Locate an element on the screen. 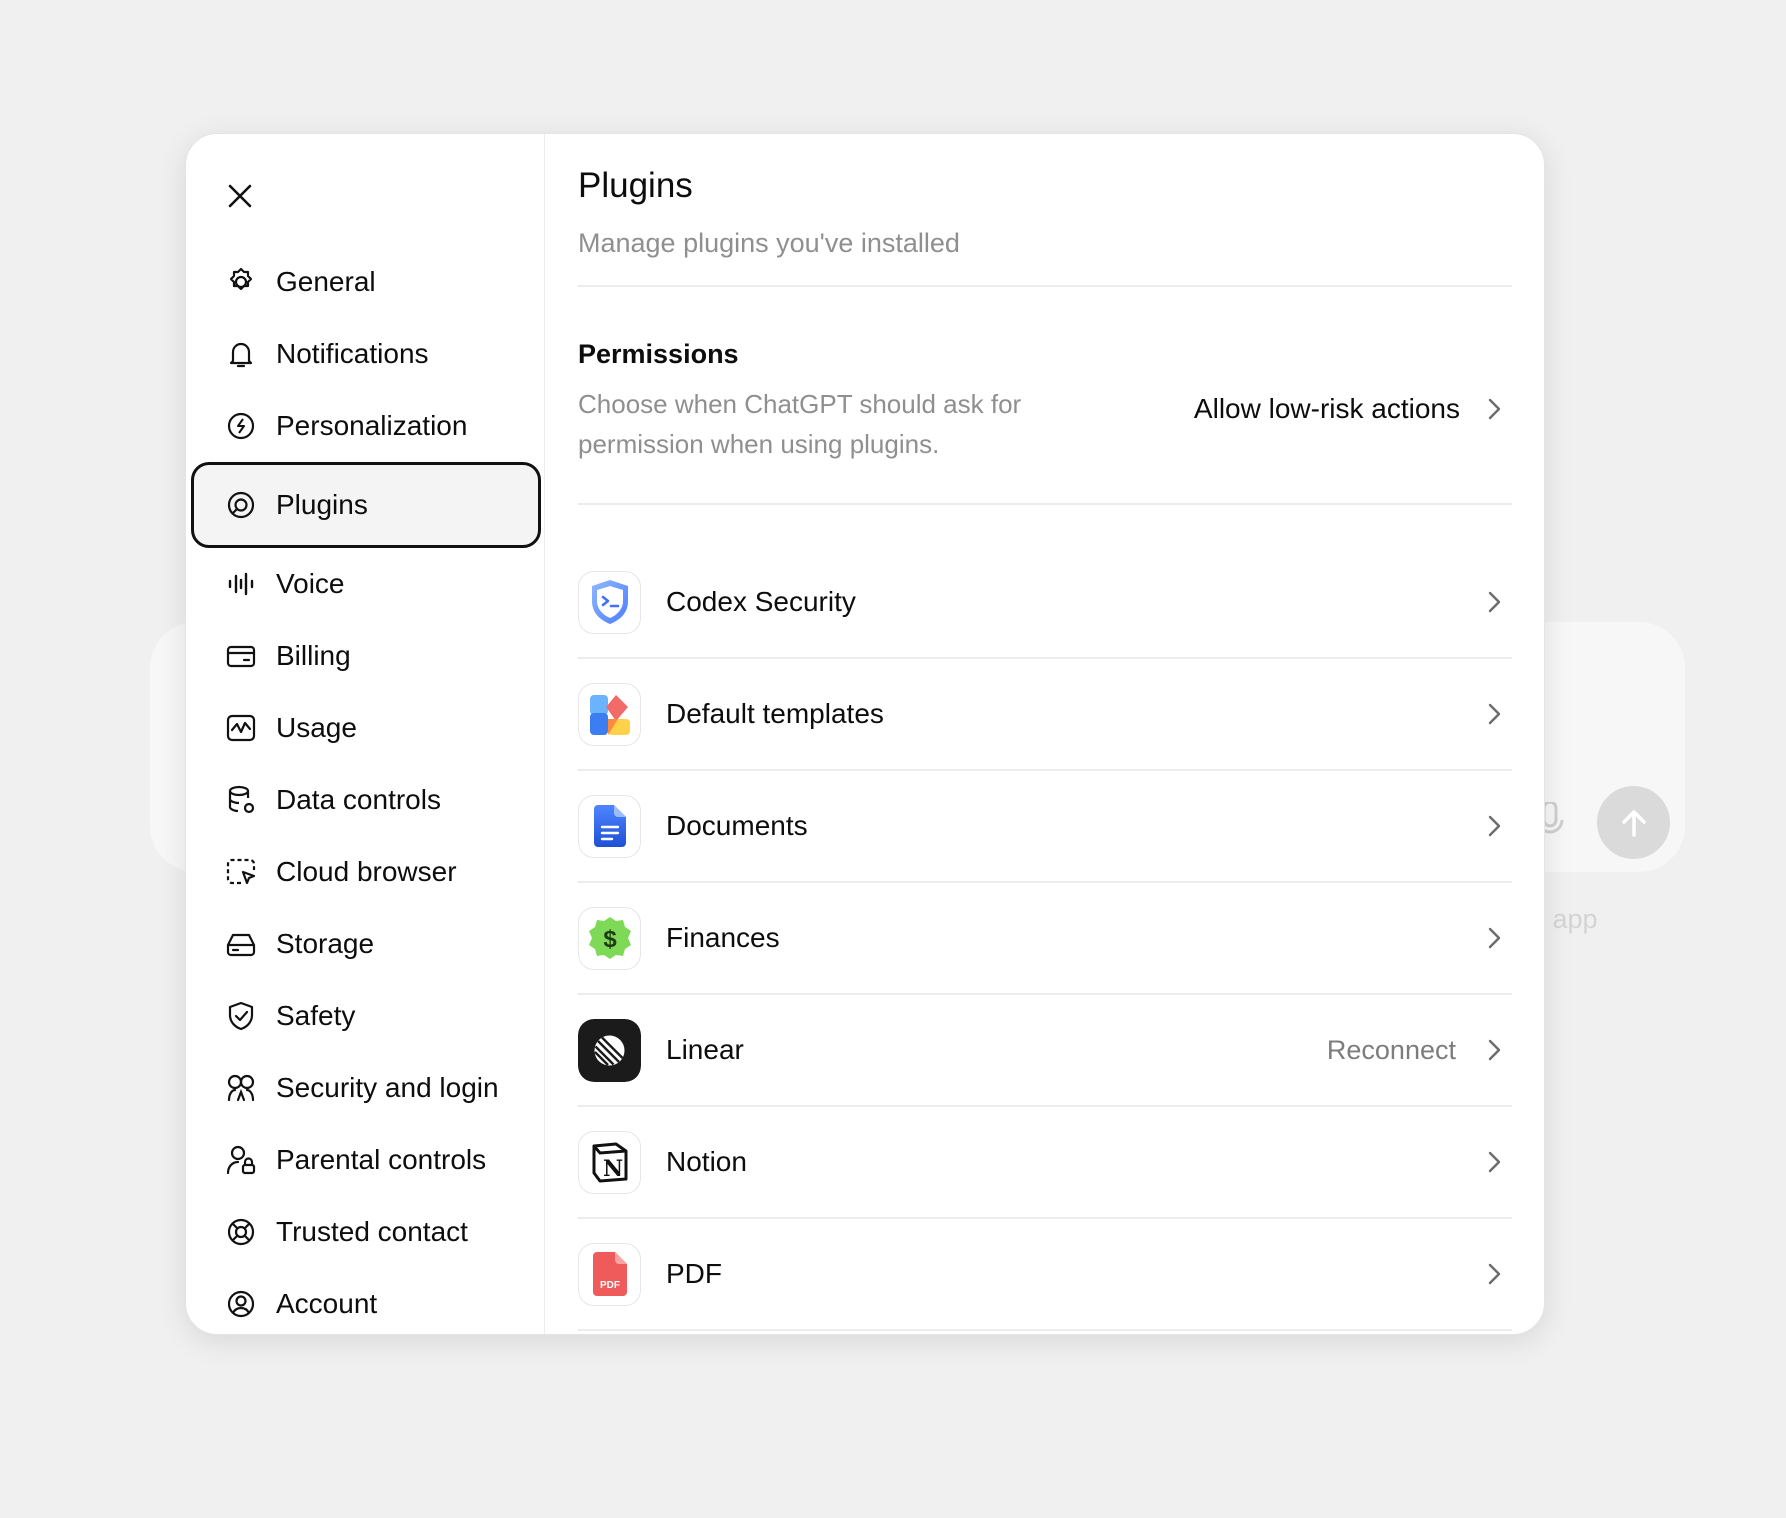 Image resolution: width=1786 pixels, height=1518 pixels. plugin-row: N Notion is located at coordinates (1045, 1163).